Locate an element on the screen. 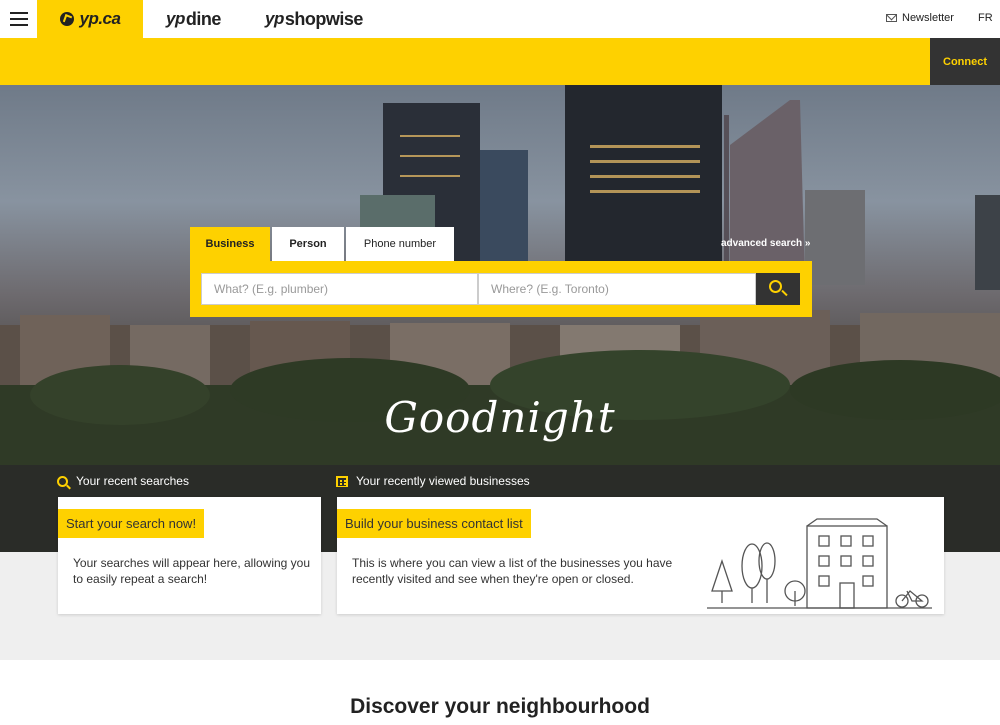 The image size is (1000, 725). search-icon-handle is located at coordinates (784, 293).